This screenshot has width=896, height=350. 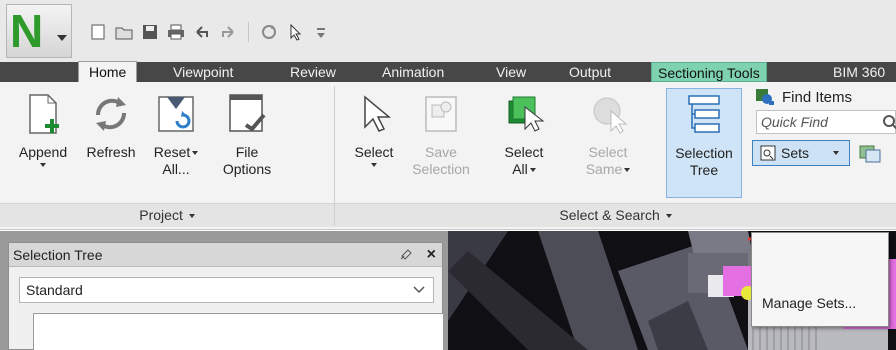 I want to click on sets-tool-icon, so click(x=870, y=153).